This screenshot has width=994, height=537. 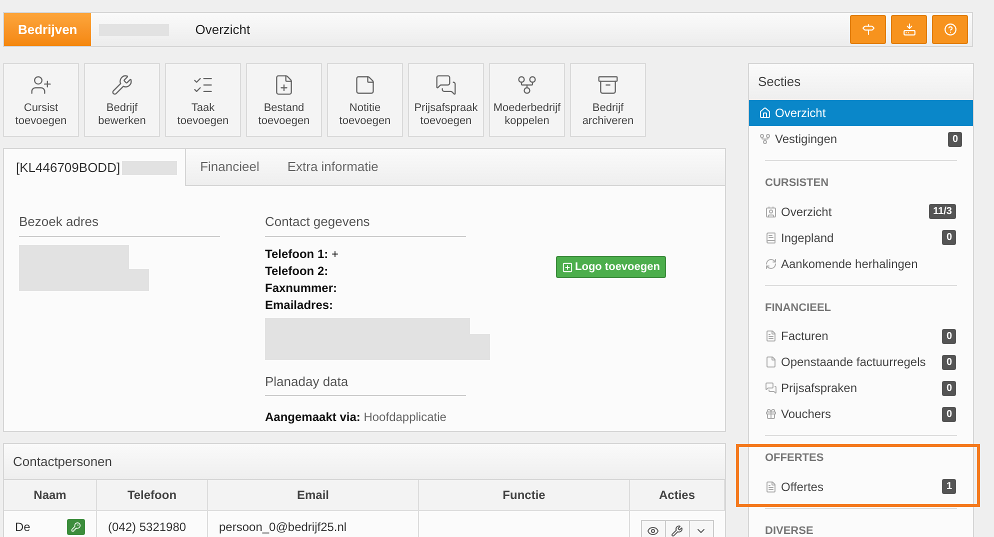 I want to click on column-header: Functie, so click(x=524, y=495).